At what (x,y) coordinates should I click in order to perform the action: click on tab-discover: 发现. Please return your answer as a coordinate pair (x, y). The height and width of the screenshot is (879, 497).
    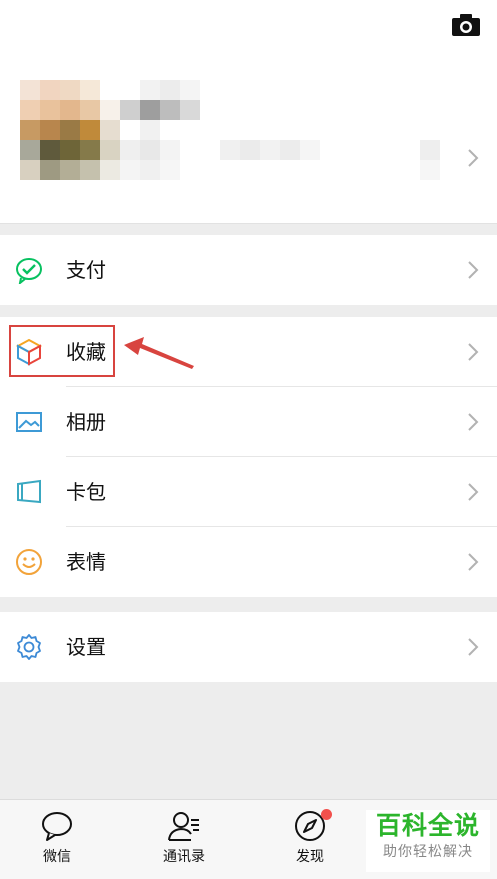
    Looking at the image, I should click on (310, 839).